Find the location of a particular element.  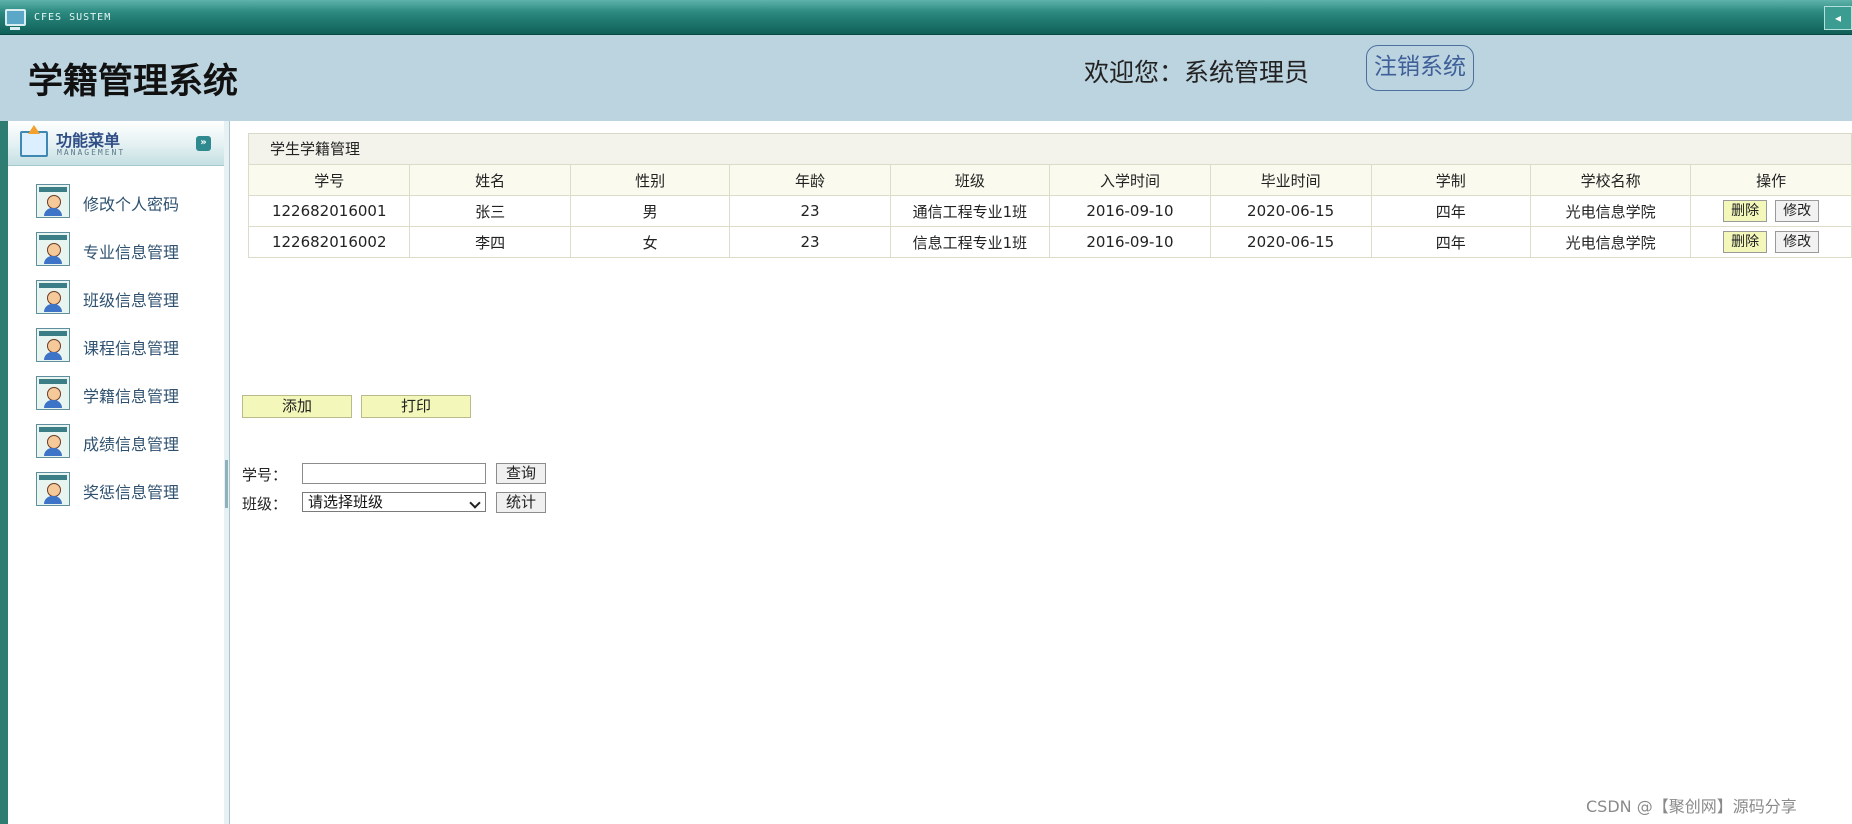

table-header-row: 学号 姓名 性别 年龄 班级 入学时间 毕业时间 学制 学校名称 操作 is located at coordinates (1049, 180).